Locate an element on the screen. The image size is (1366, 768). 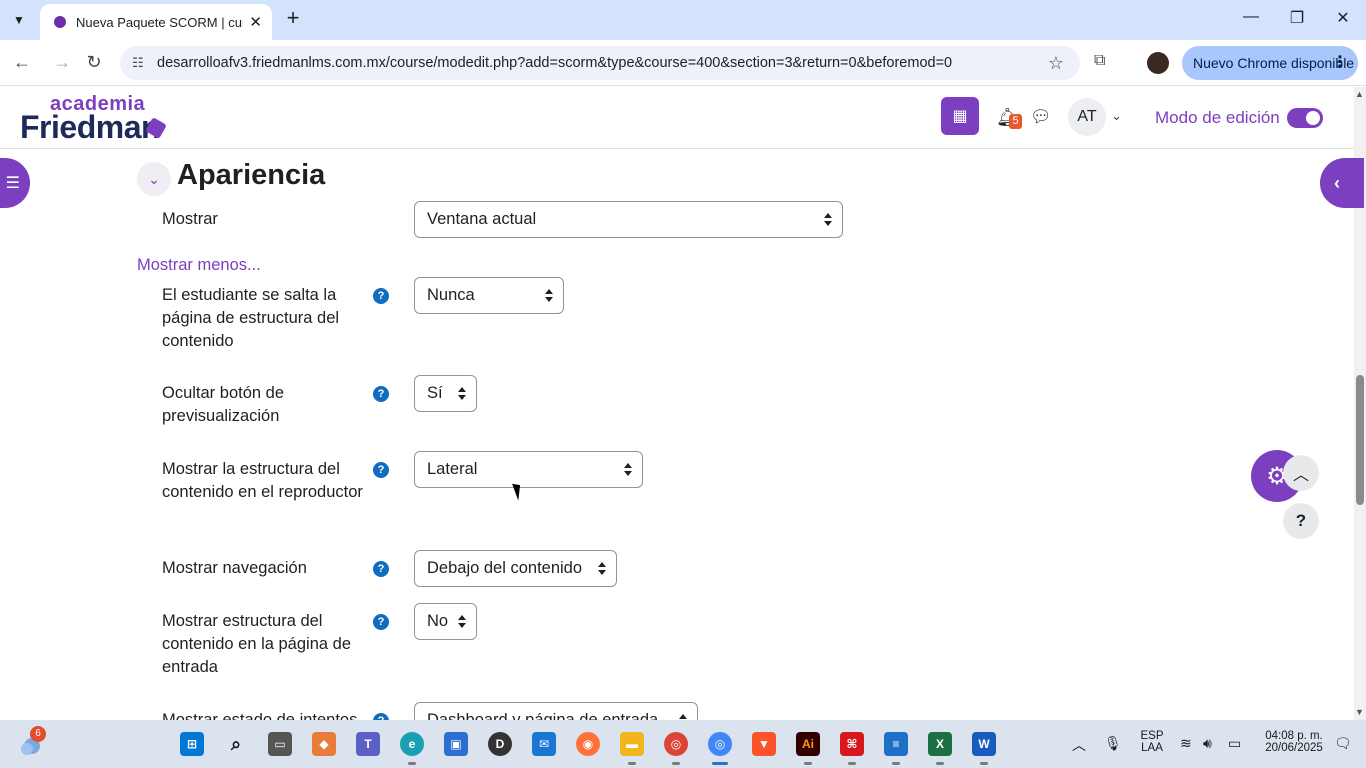
select-value: Lateral is located at coordinates (452, 469).